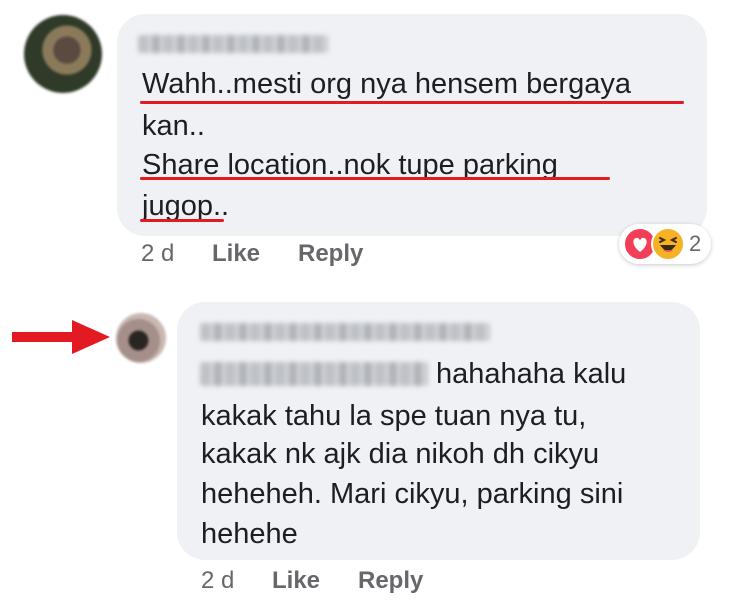 This screenshot has width=750, height=612. What do you see at coordinates (668, 244) in the screenshot?
I see `haha-icon` at bounding box center [668, 244].